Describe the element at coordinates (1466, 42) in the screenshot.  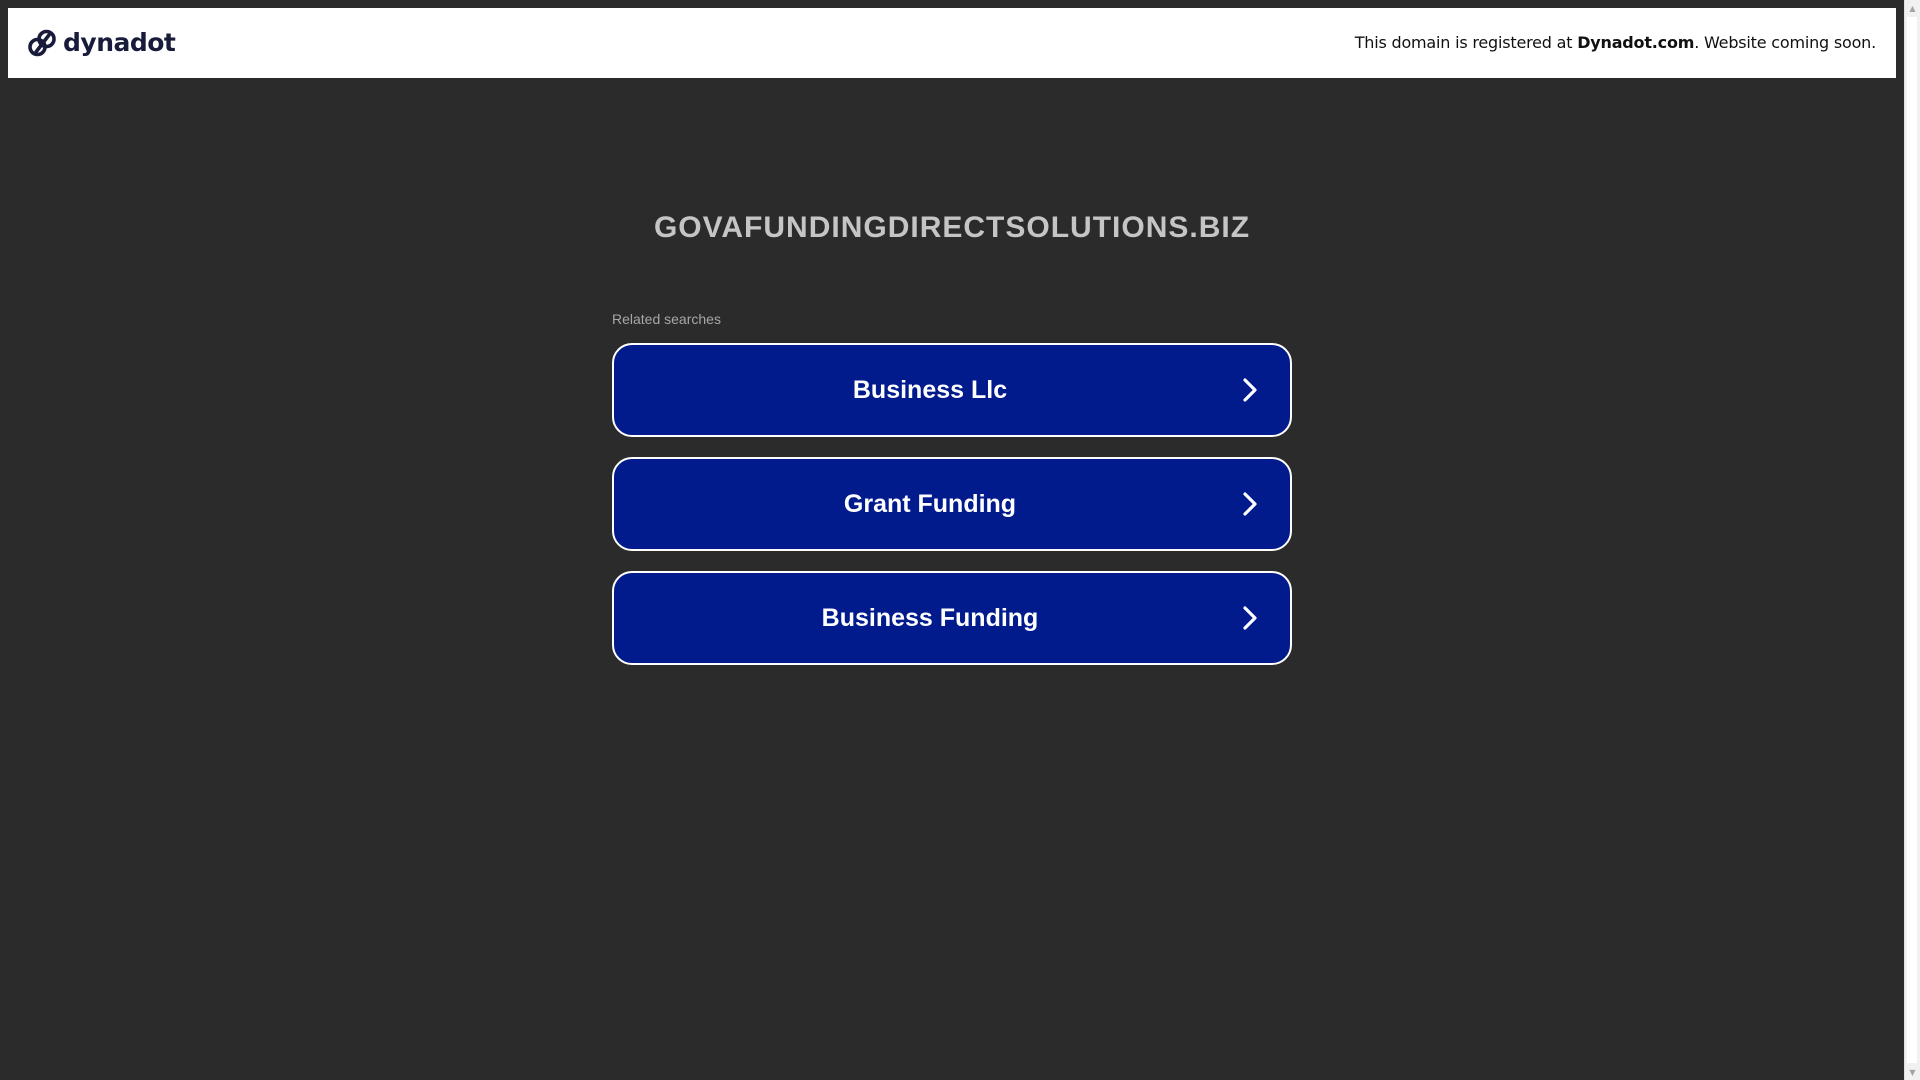
I see `notice-prefix: This domain is registered at` at that location.